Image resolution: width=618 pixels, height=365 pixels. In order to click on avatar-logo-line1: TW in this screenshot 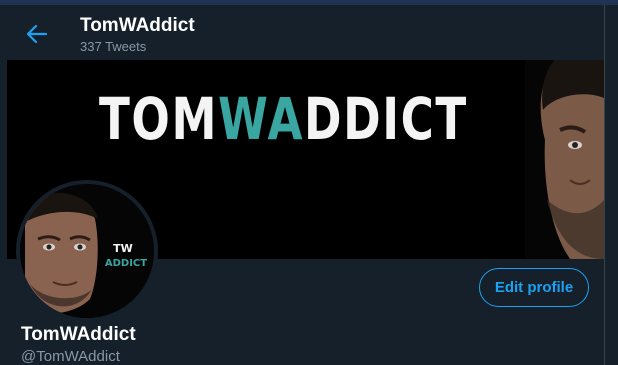, I will do `click(123, 248)`.